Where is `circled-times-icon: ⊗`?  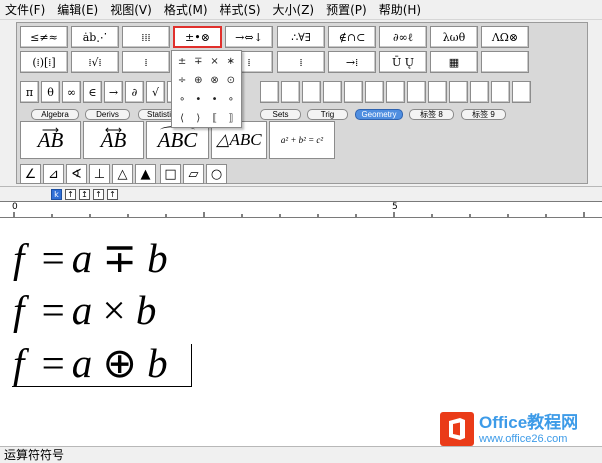
circled-times-icon: ⊗ is located at coordinates (215, 80).